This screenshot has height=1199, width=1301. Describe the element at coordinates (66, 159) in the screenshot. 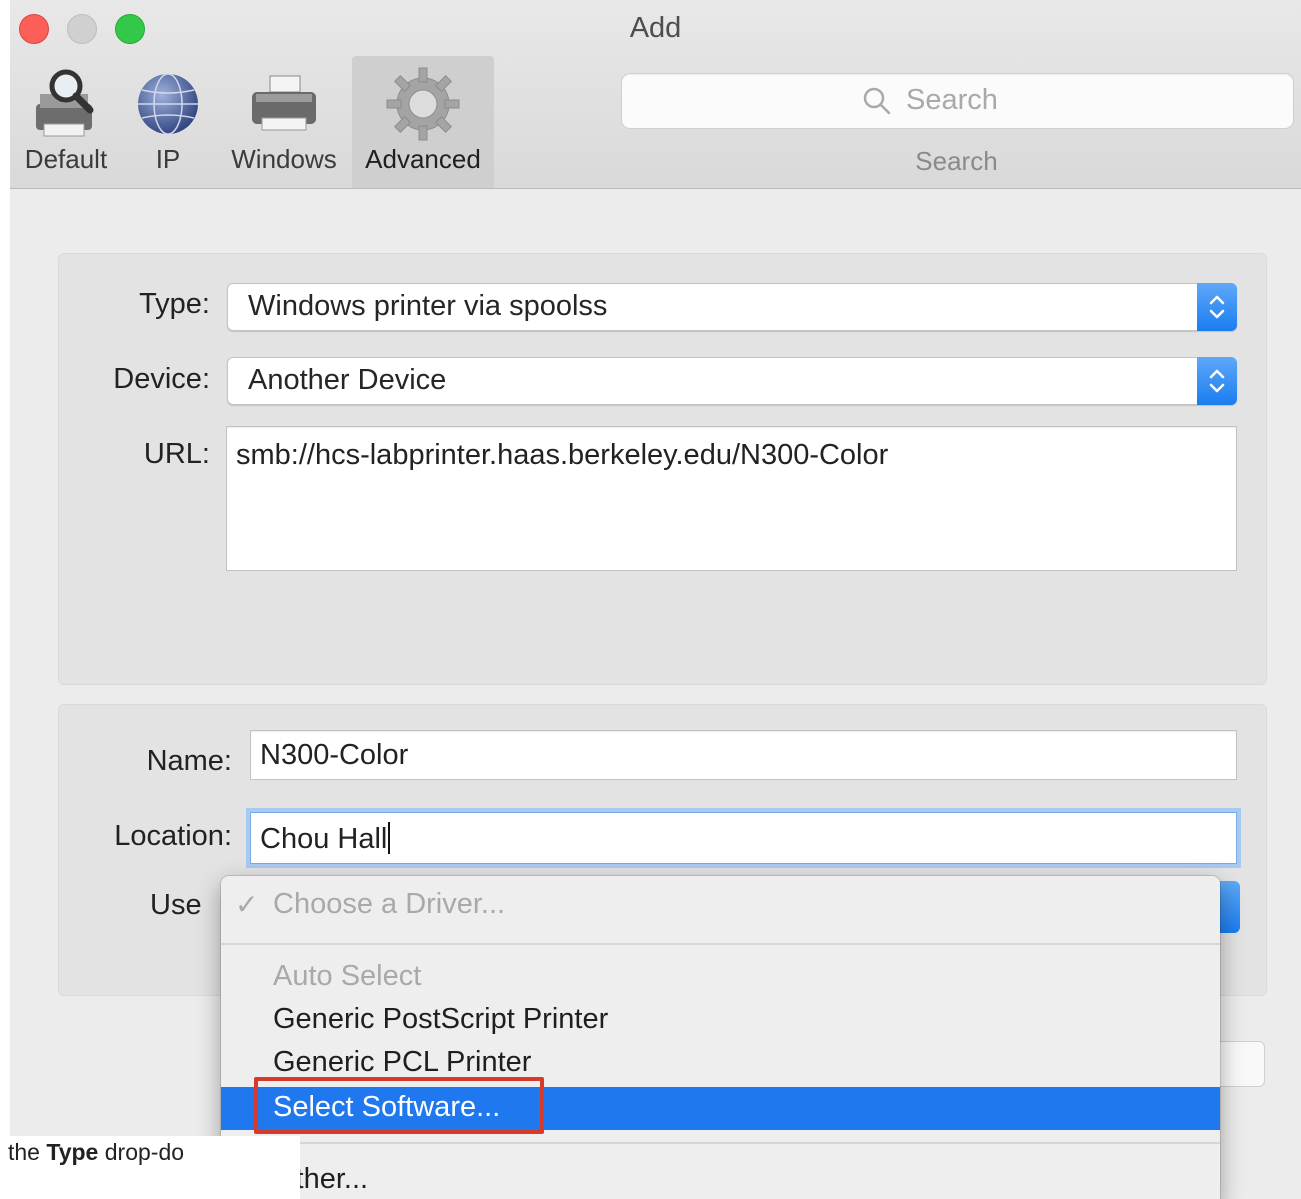

I see `toolbar-default-label: Default` at that location.